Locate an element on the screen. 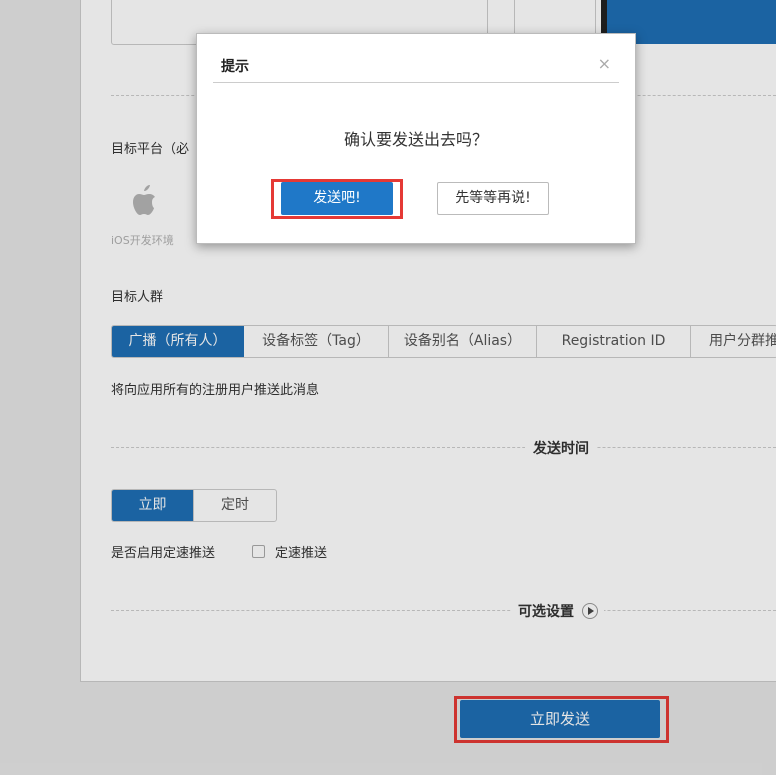  confirm-highlight is located at coordinates (337, 199).